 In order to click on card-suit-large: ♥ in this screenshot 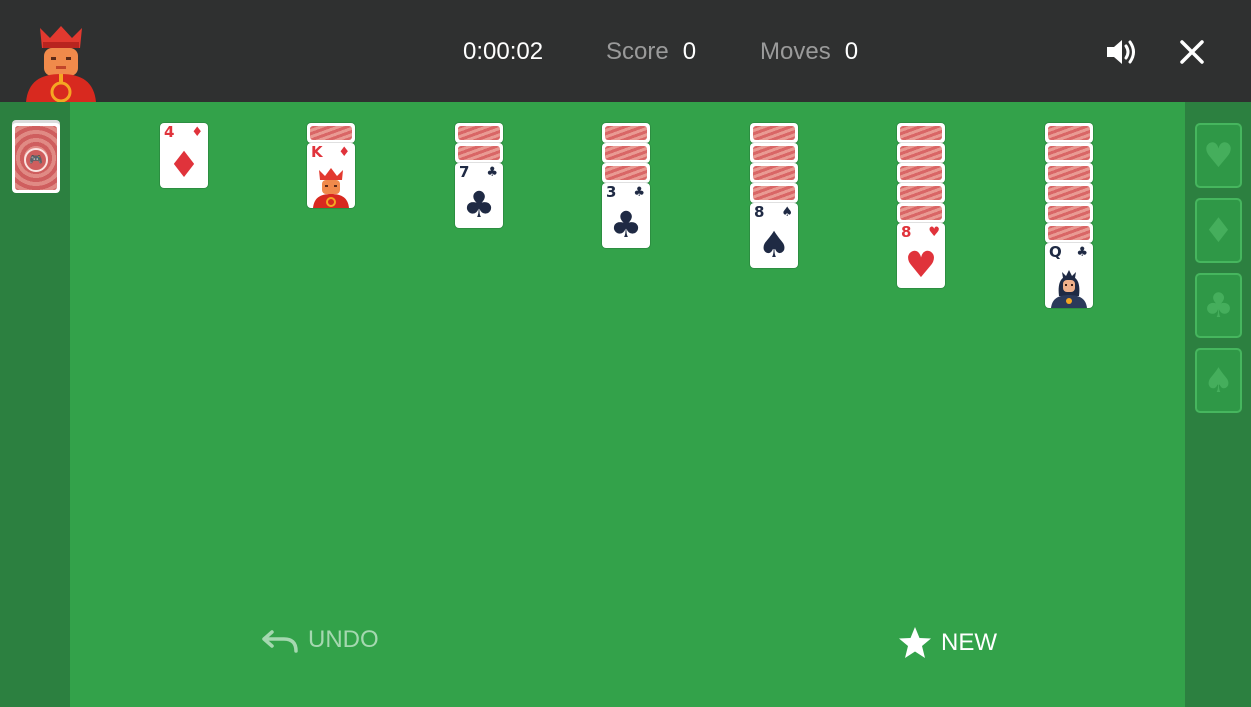, I will do `click(921, 265)`.